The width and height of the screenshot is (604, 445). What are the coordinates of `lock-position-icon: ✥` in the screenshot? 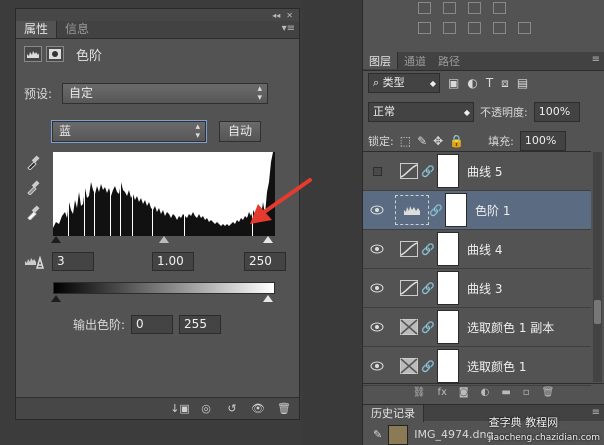 It's located at (438, 141).